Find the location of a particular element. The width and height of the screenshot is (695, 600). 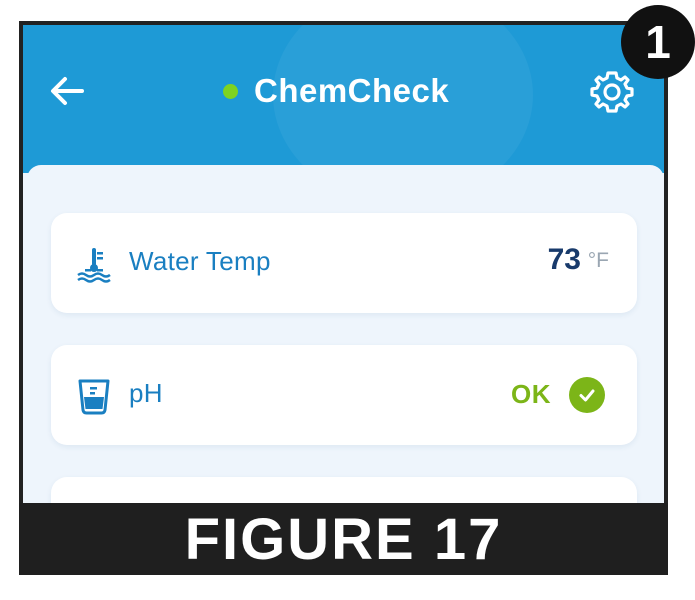

check-circle-icon is located at coordinates (587, 395).